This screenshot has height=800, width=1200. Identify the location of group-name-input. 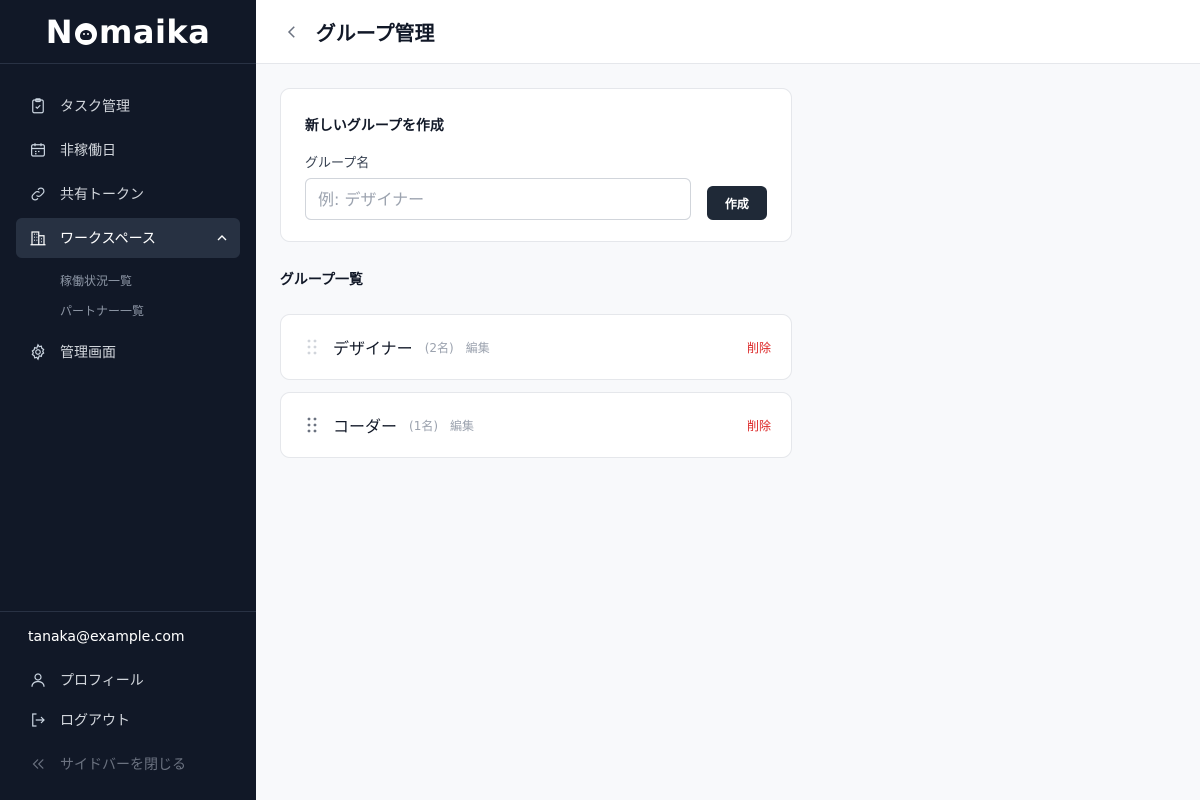
(498, 199).